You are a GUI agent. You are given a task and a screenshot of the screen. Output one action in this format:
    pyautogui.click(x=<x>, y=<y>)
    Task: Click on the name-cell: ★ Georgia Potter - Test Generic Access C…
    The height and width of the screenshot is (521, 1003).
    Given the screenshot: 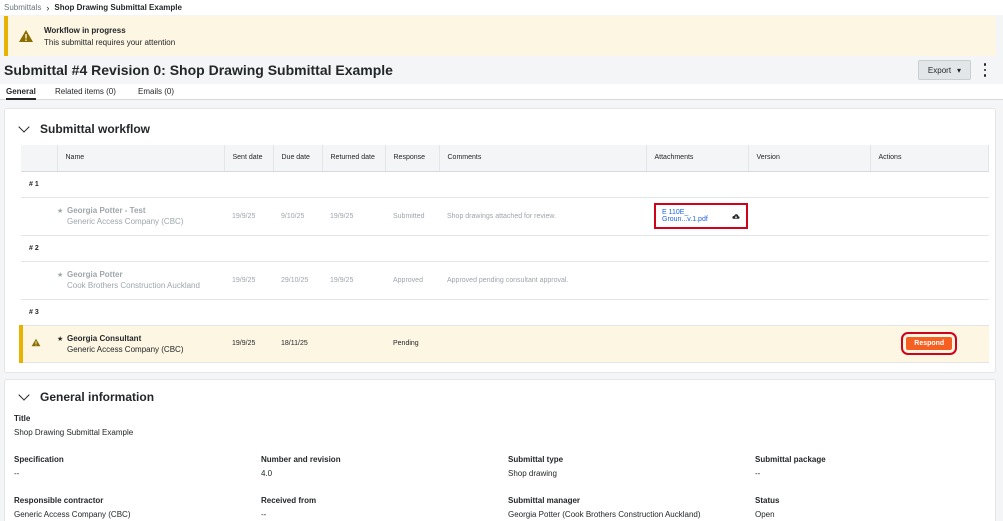 What is the action you would take?
    pyautogui.click(x=140, y=216)
    